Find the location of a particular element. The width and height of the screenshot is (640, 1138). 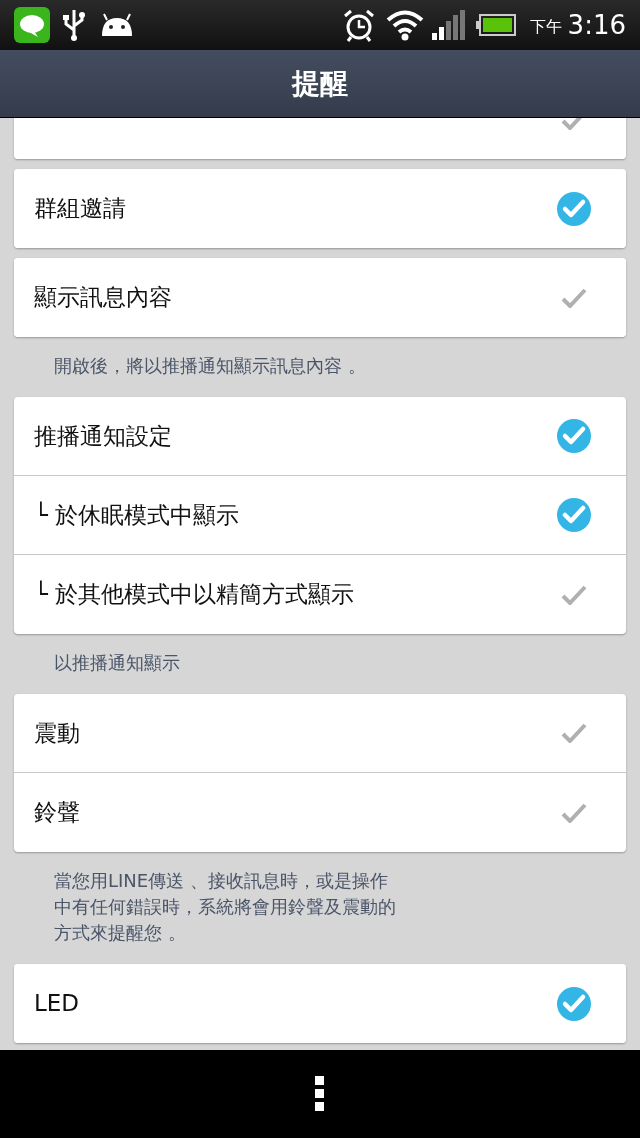

setting-row: 震動 is located at coordinates (320, 733).